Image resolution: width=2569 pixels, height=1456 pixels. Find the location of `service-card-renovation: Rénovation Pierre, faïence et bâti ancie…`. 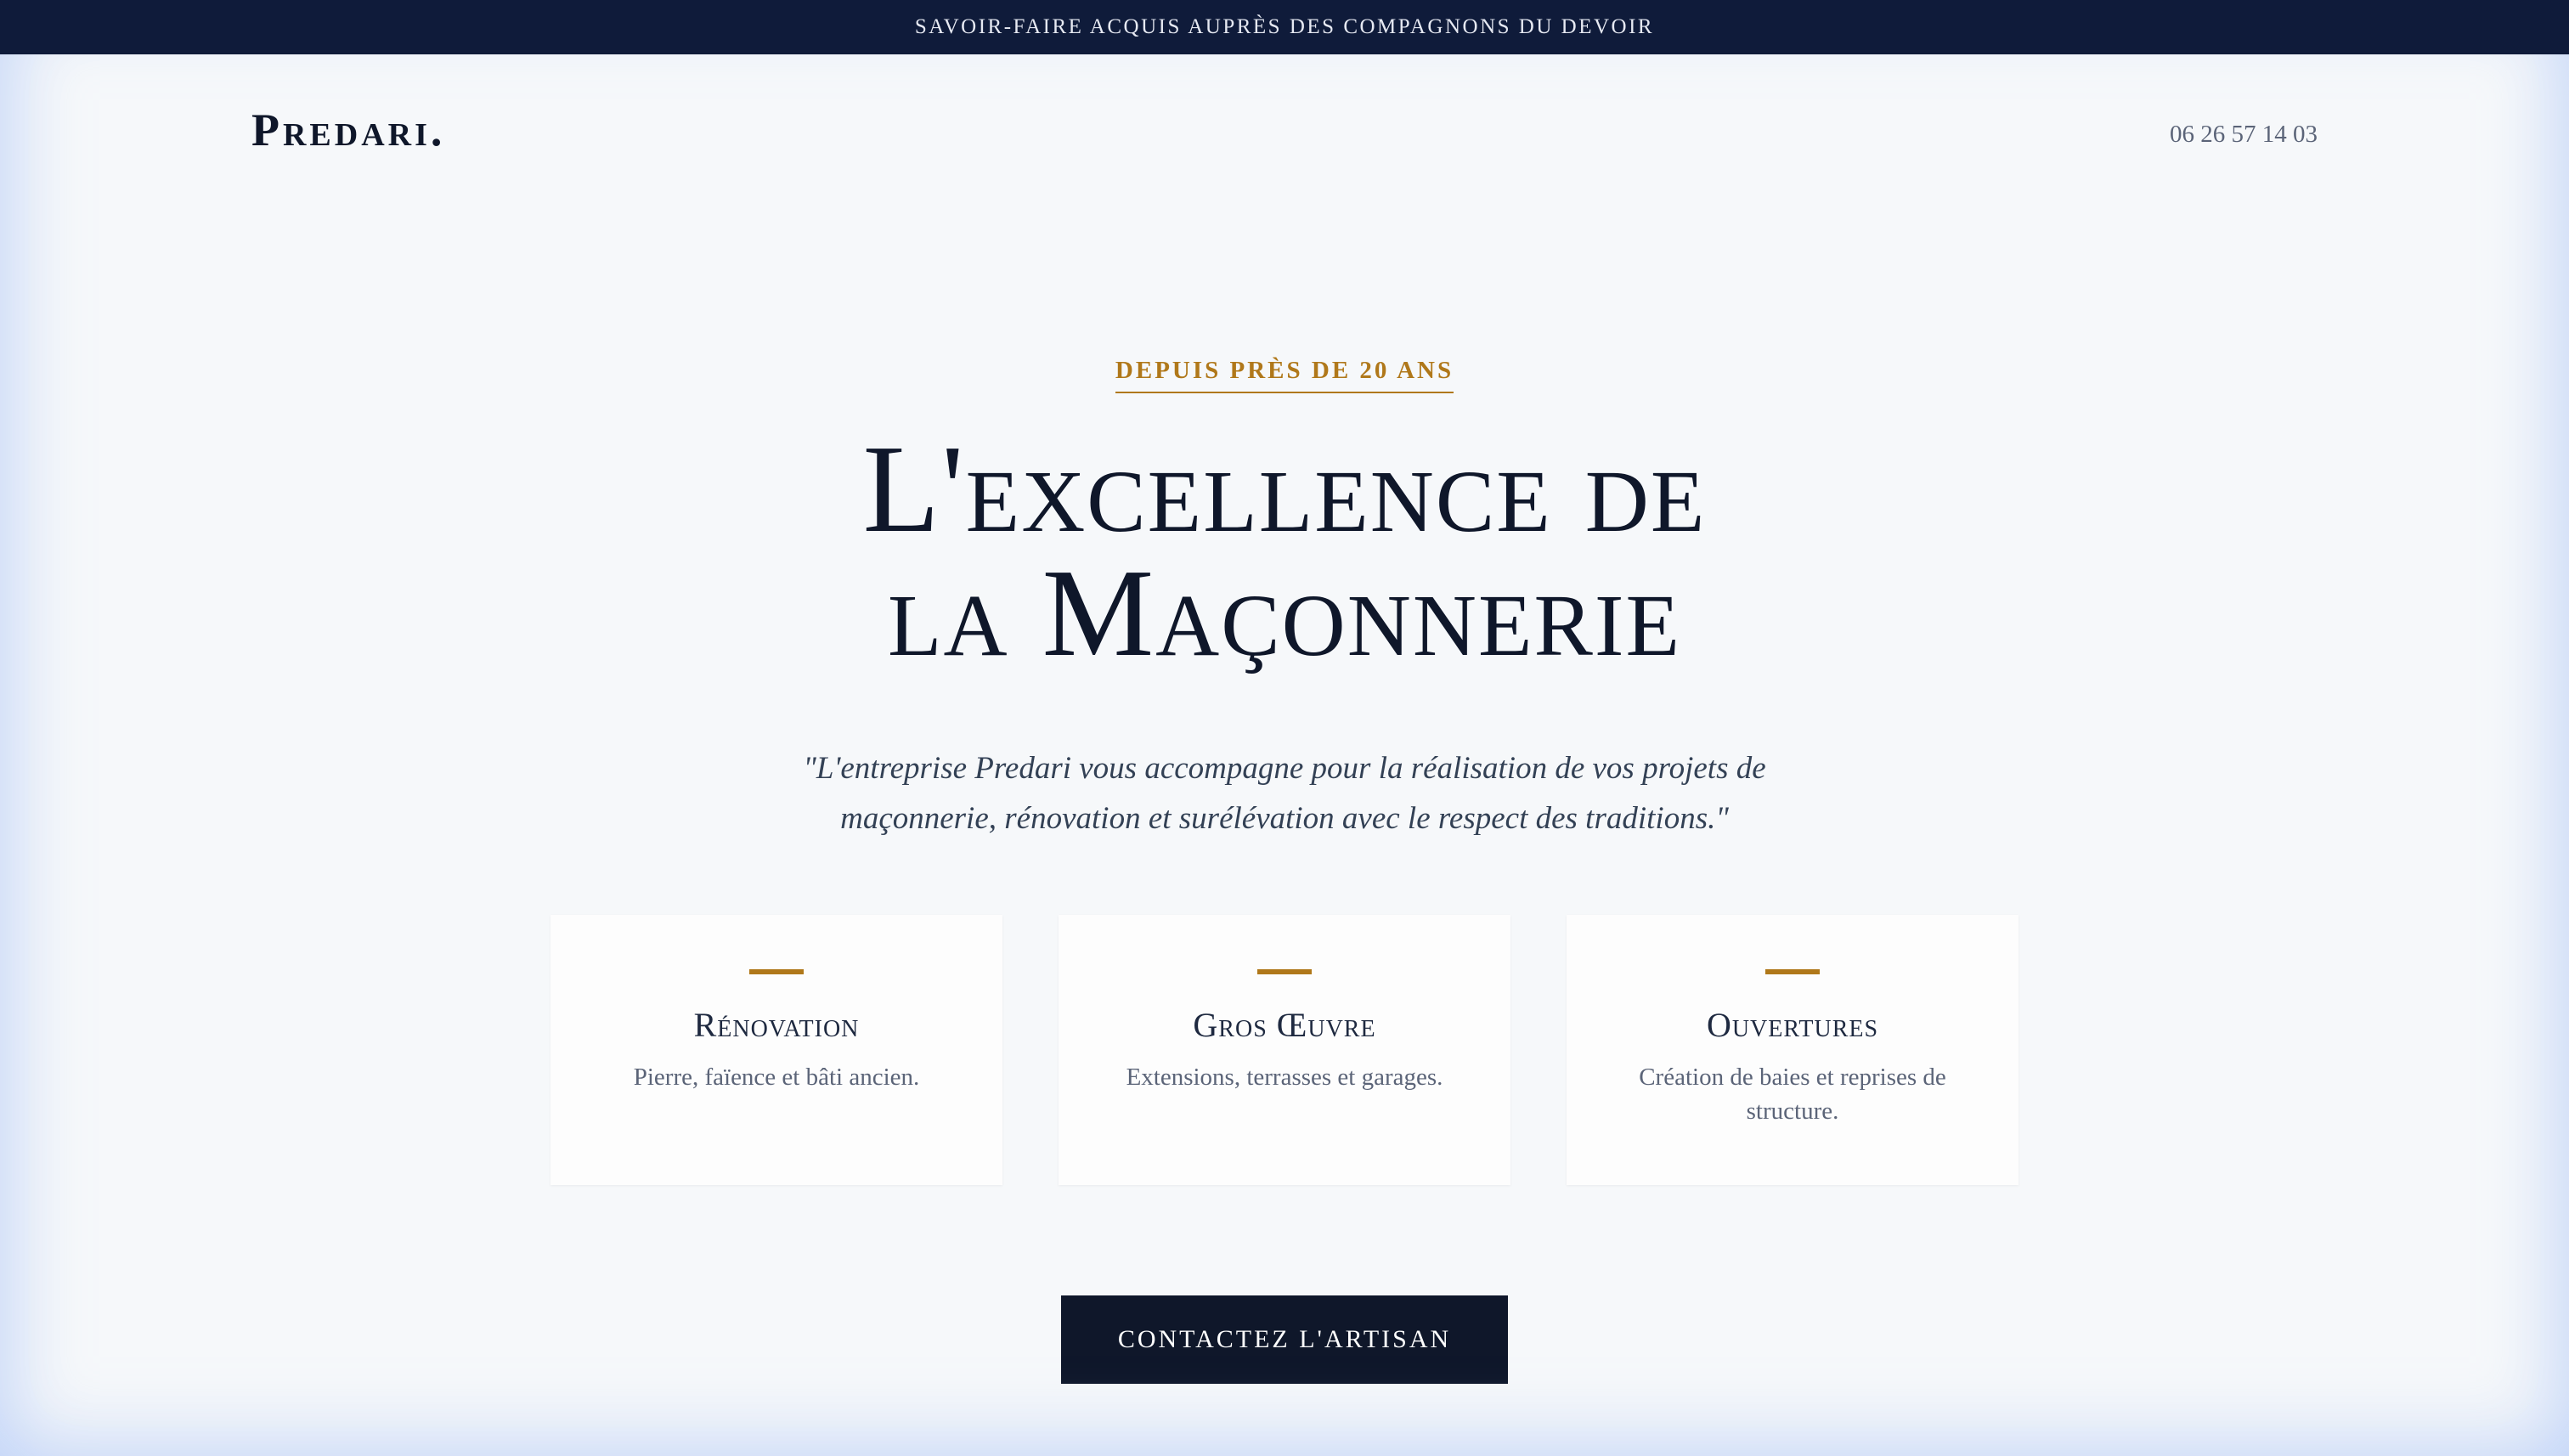

service-card-renovation: Rénovation Pierre, faïence et bâti ancie… is located at coordinates (776, 1050).